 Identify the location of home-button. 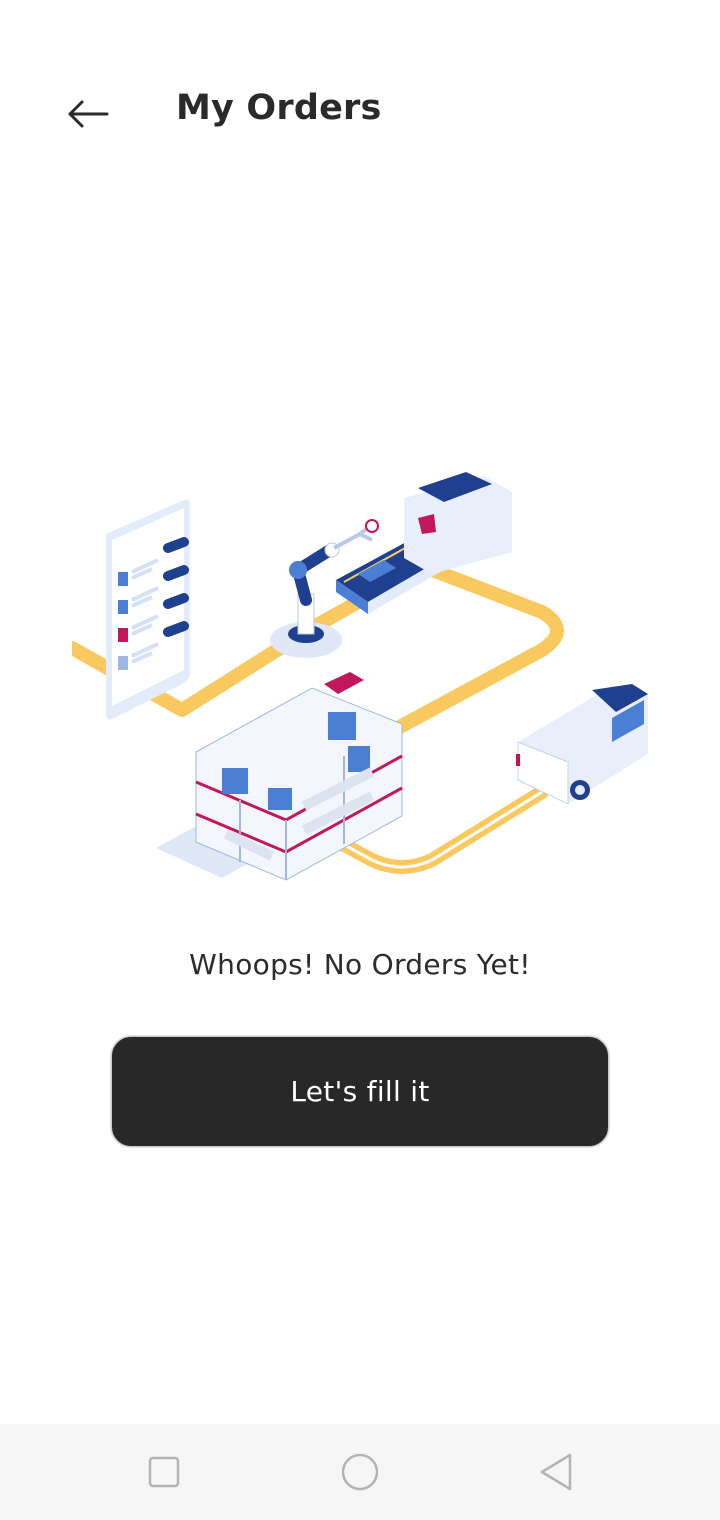
(360, 1472).